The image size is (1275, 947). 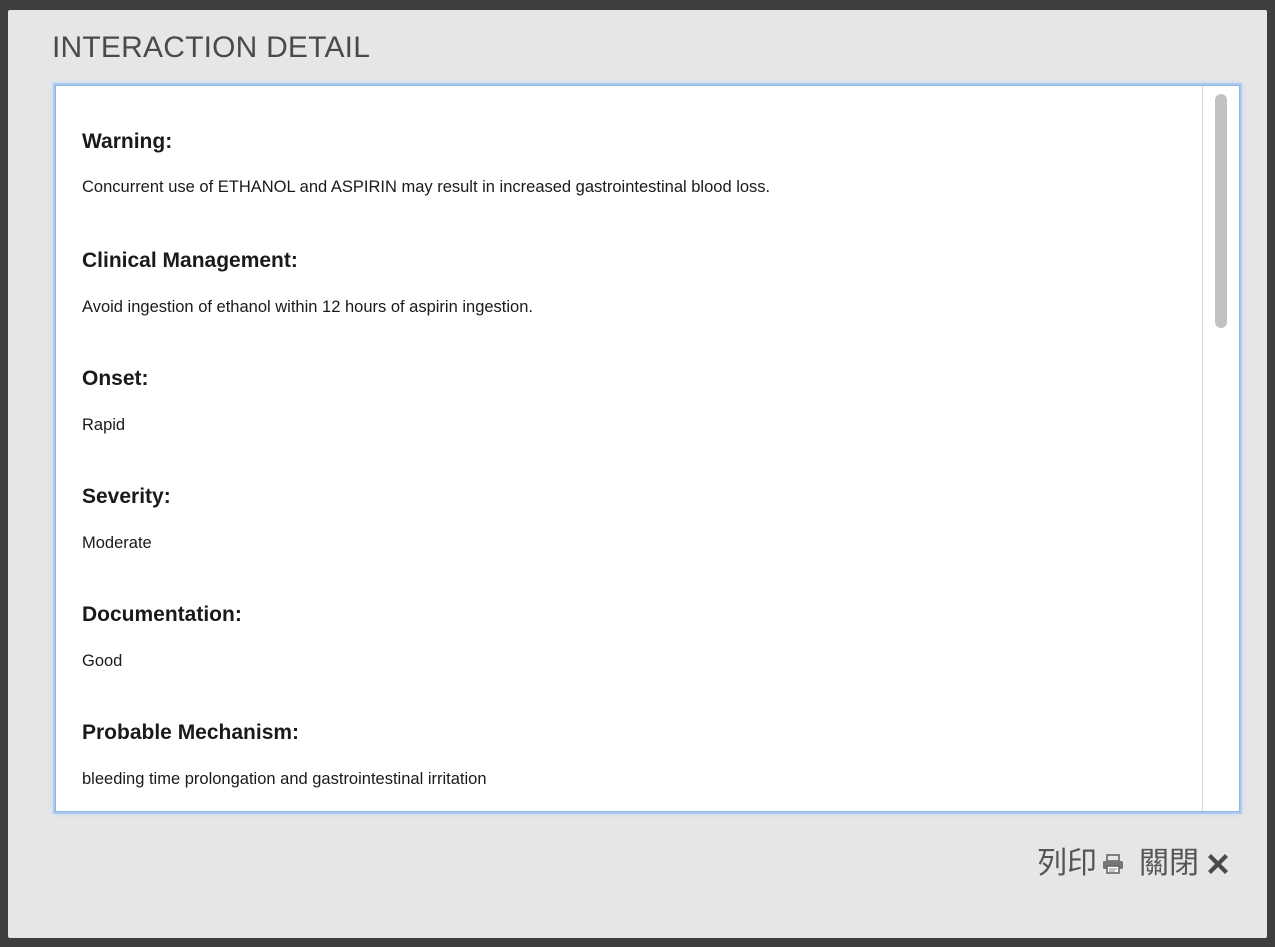 I want to click on section-heading: Probable Mechanism:, so click(x=191, y=732).